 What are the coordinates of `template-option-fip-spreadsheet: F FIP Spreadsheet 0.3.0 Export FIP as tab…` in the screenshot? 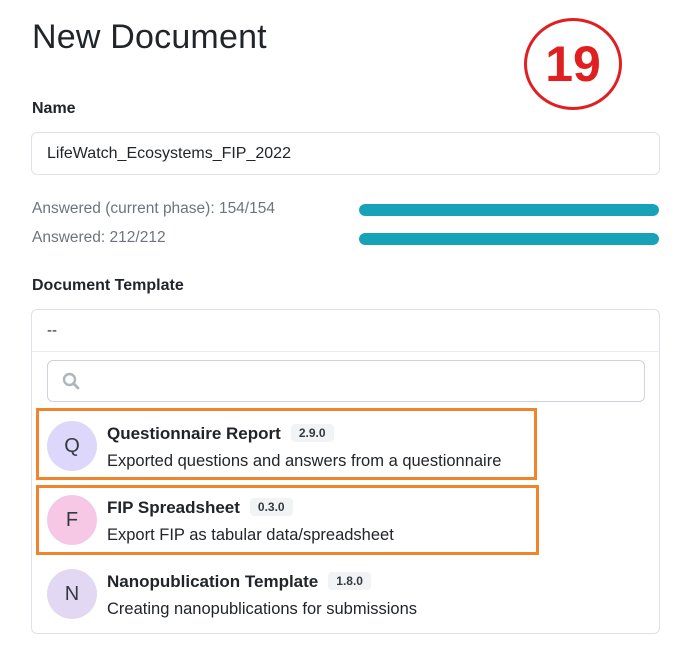 It's located at (345, 520).